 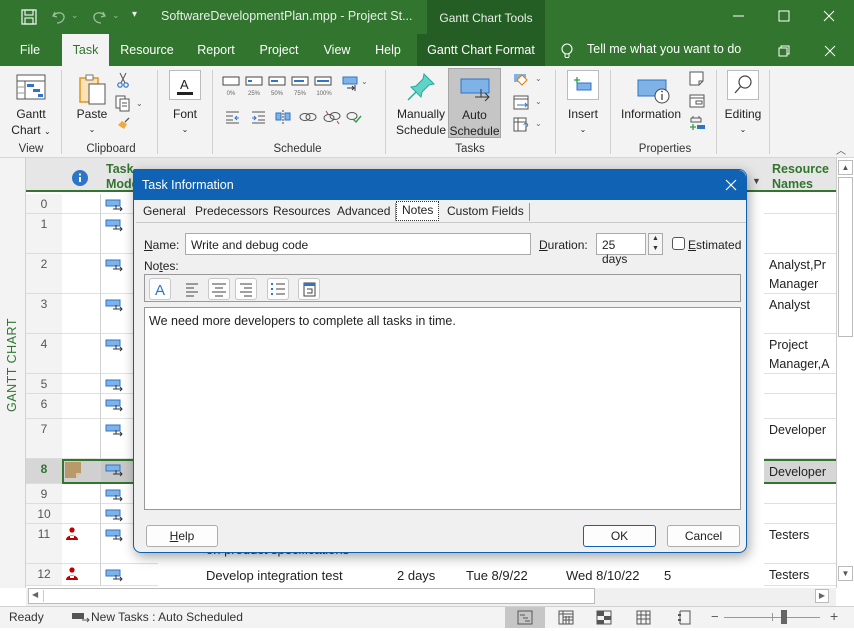 What do you see at coordinates (743, 122) in the screenshot?
I see `editing-button: Editing ⌄` at bounding box center [743, 122].